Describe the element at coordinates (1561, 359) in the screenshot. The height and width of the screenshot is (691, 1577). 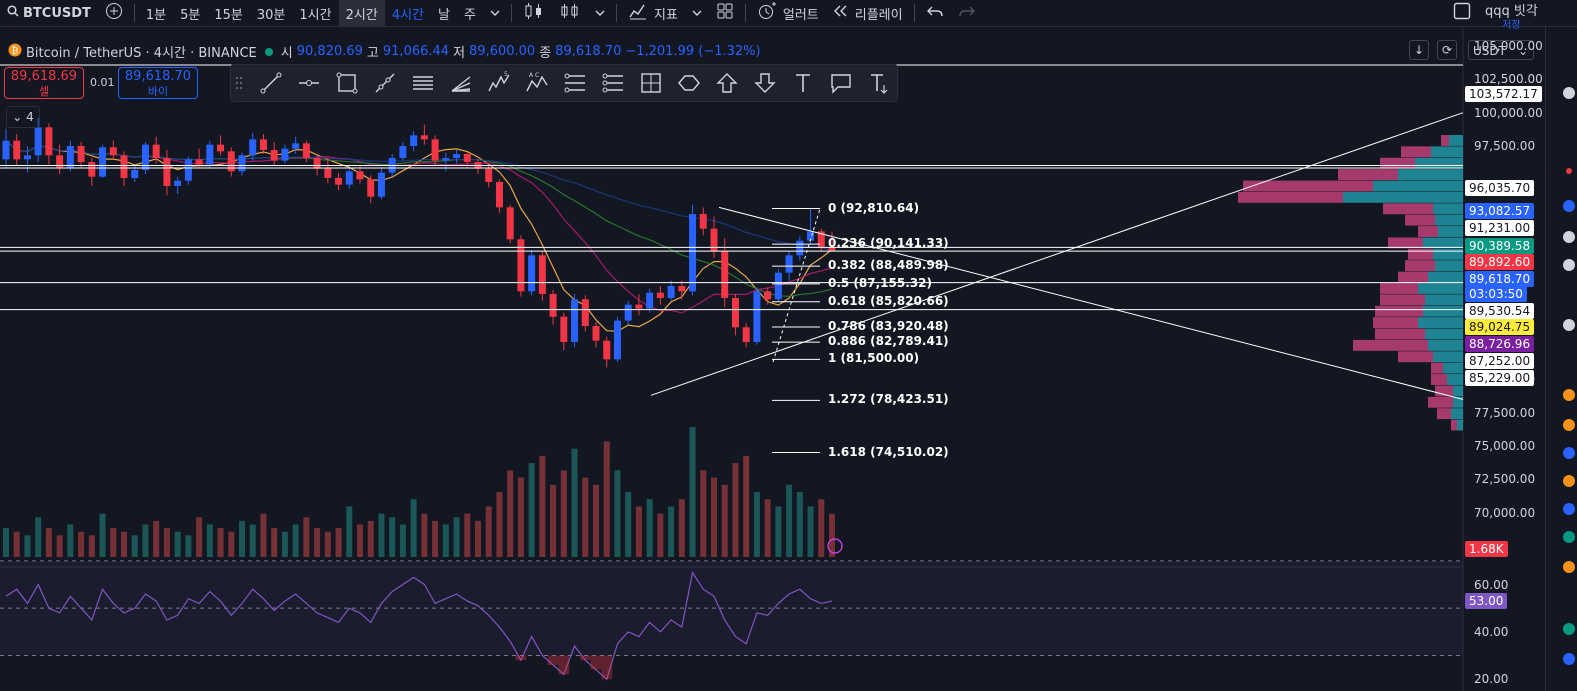
I see `watchlist-sidebar` at that location.